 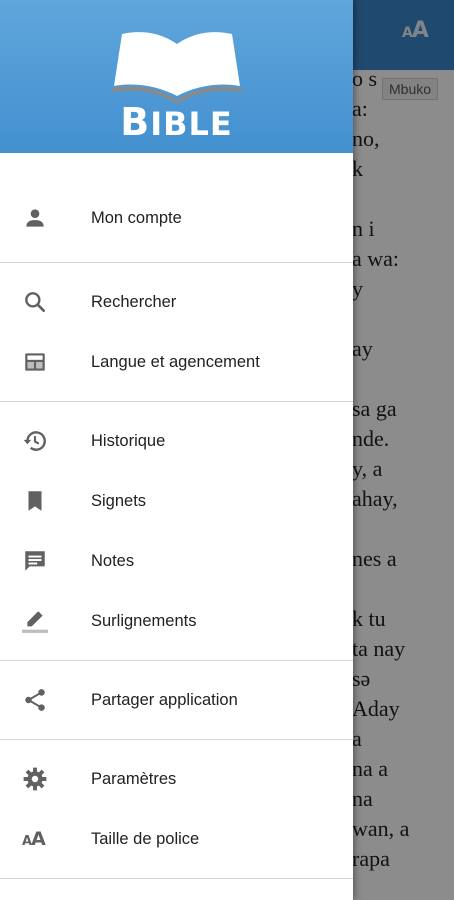 I want to click on menu-item-label: Historique, so click(x=128, y=441).